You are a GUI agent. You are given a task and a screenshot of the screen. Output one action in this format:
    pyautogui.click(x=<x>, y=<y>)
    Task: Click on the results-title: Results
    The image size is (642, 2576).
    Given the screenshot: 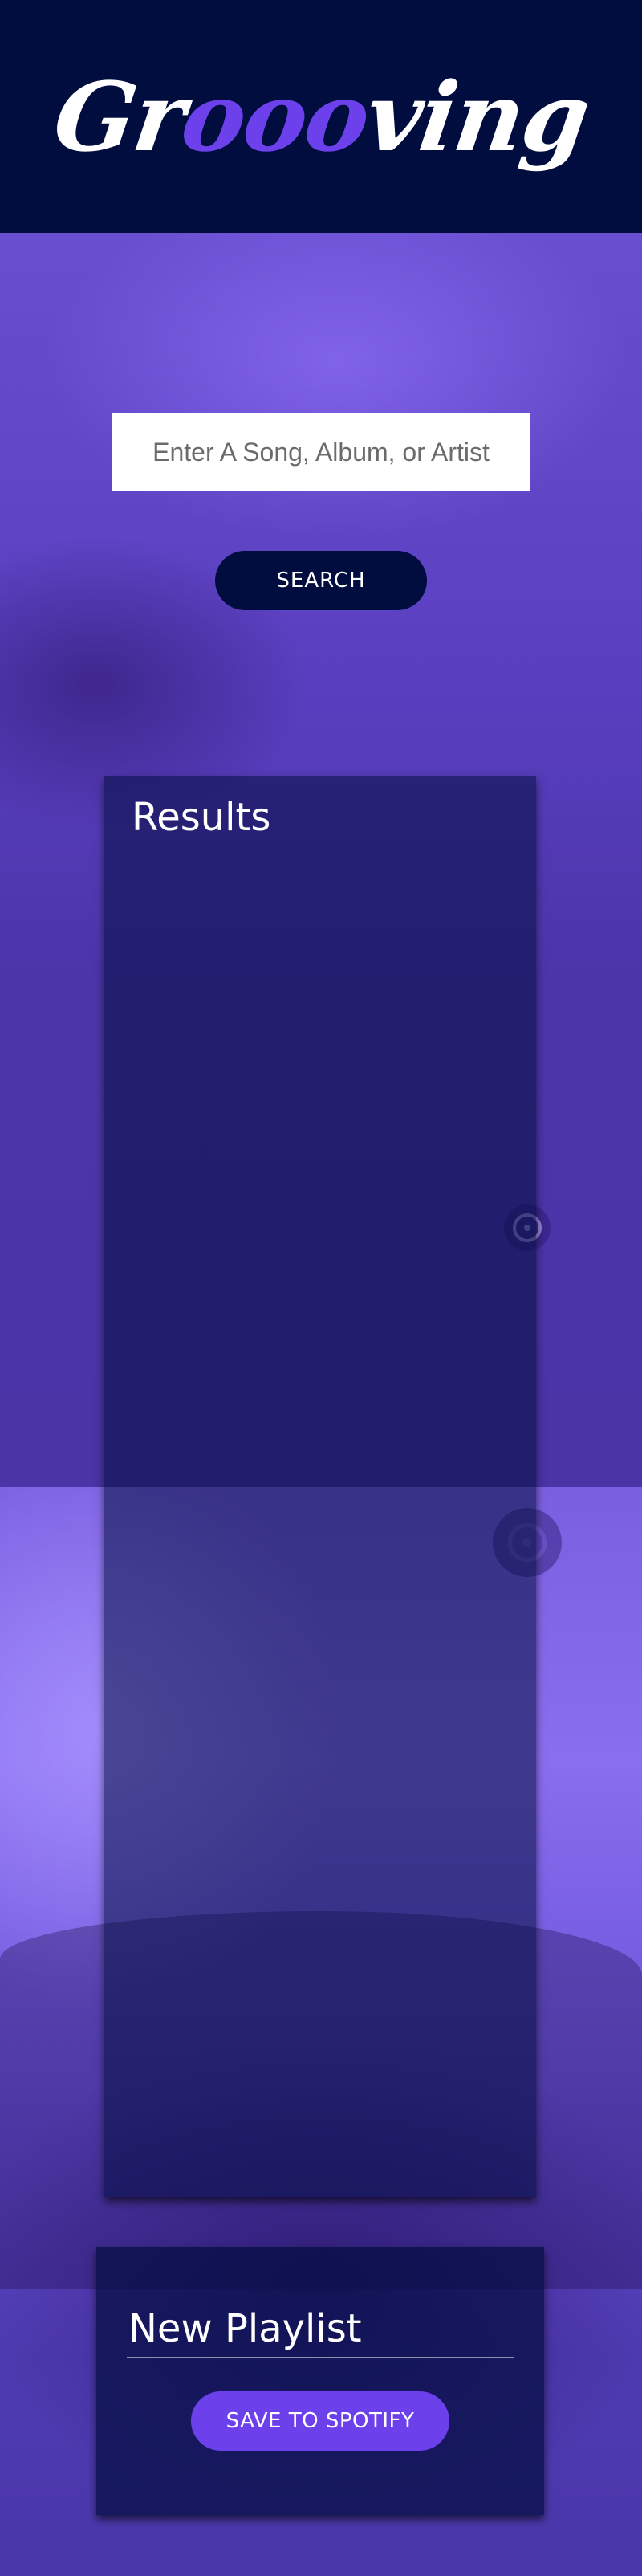 What is the action you would take?
    pyautogui.click(x=201, y=817)
    